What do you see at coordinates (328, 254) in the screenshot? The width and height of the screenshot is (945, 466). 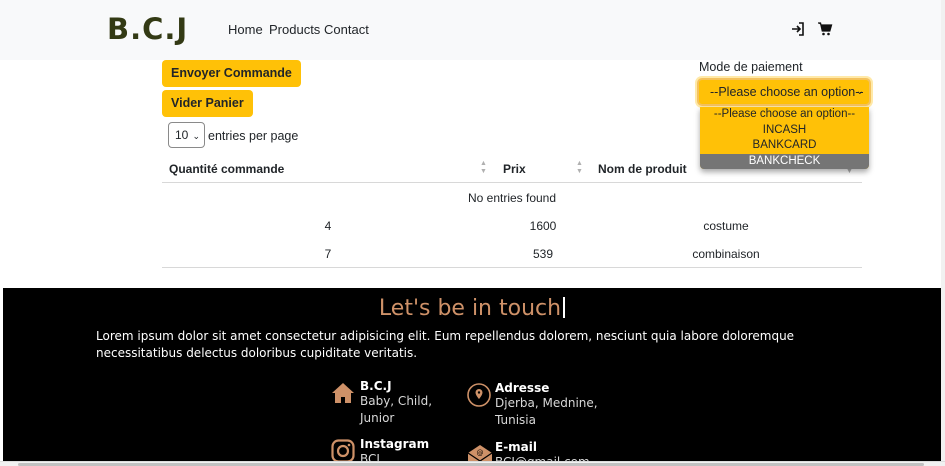 I see `table-cell-quantity: 7` at bounding box center [328, 254].